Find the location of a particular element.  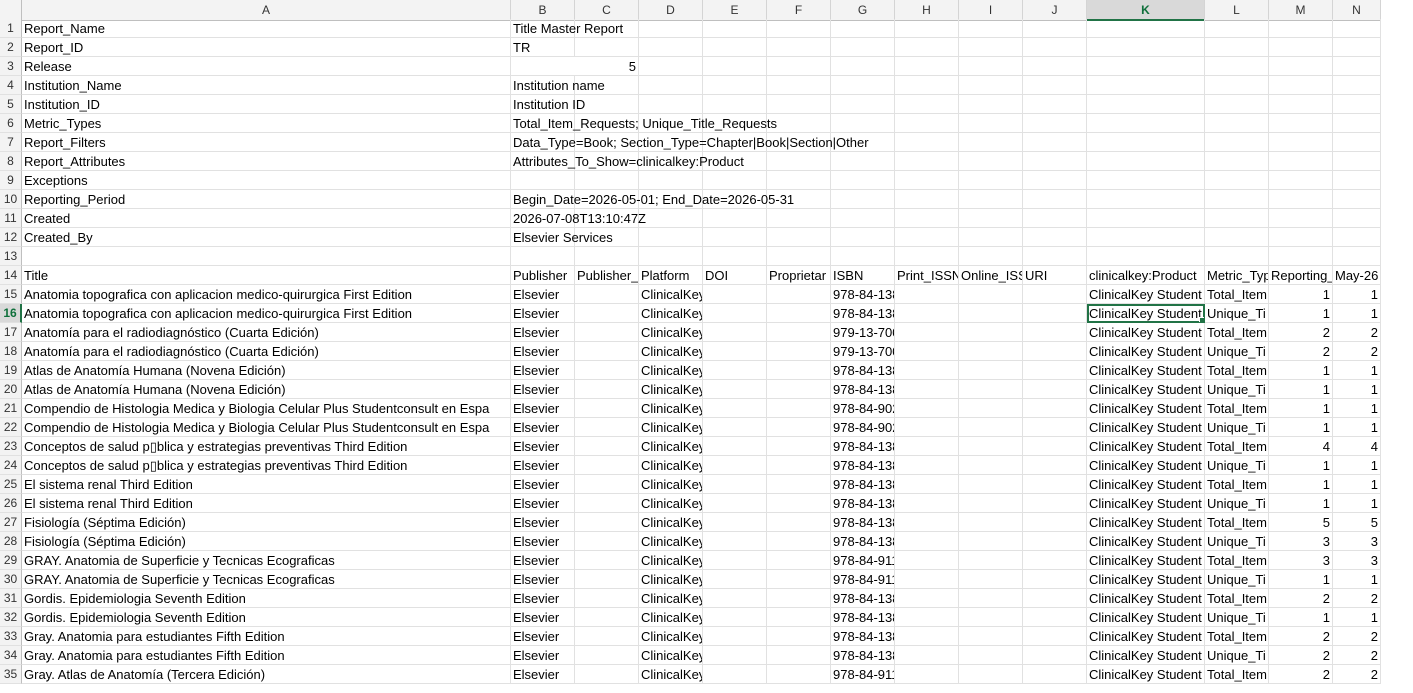

header-cell-7: ISBN is located at coordinates (863, 275).